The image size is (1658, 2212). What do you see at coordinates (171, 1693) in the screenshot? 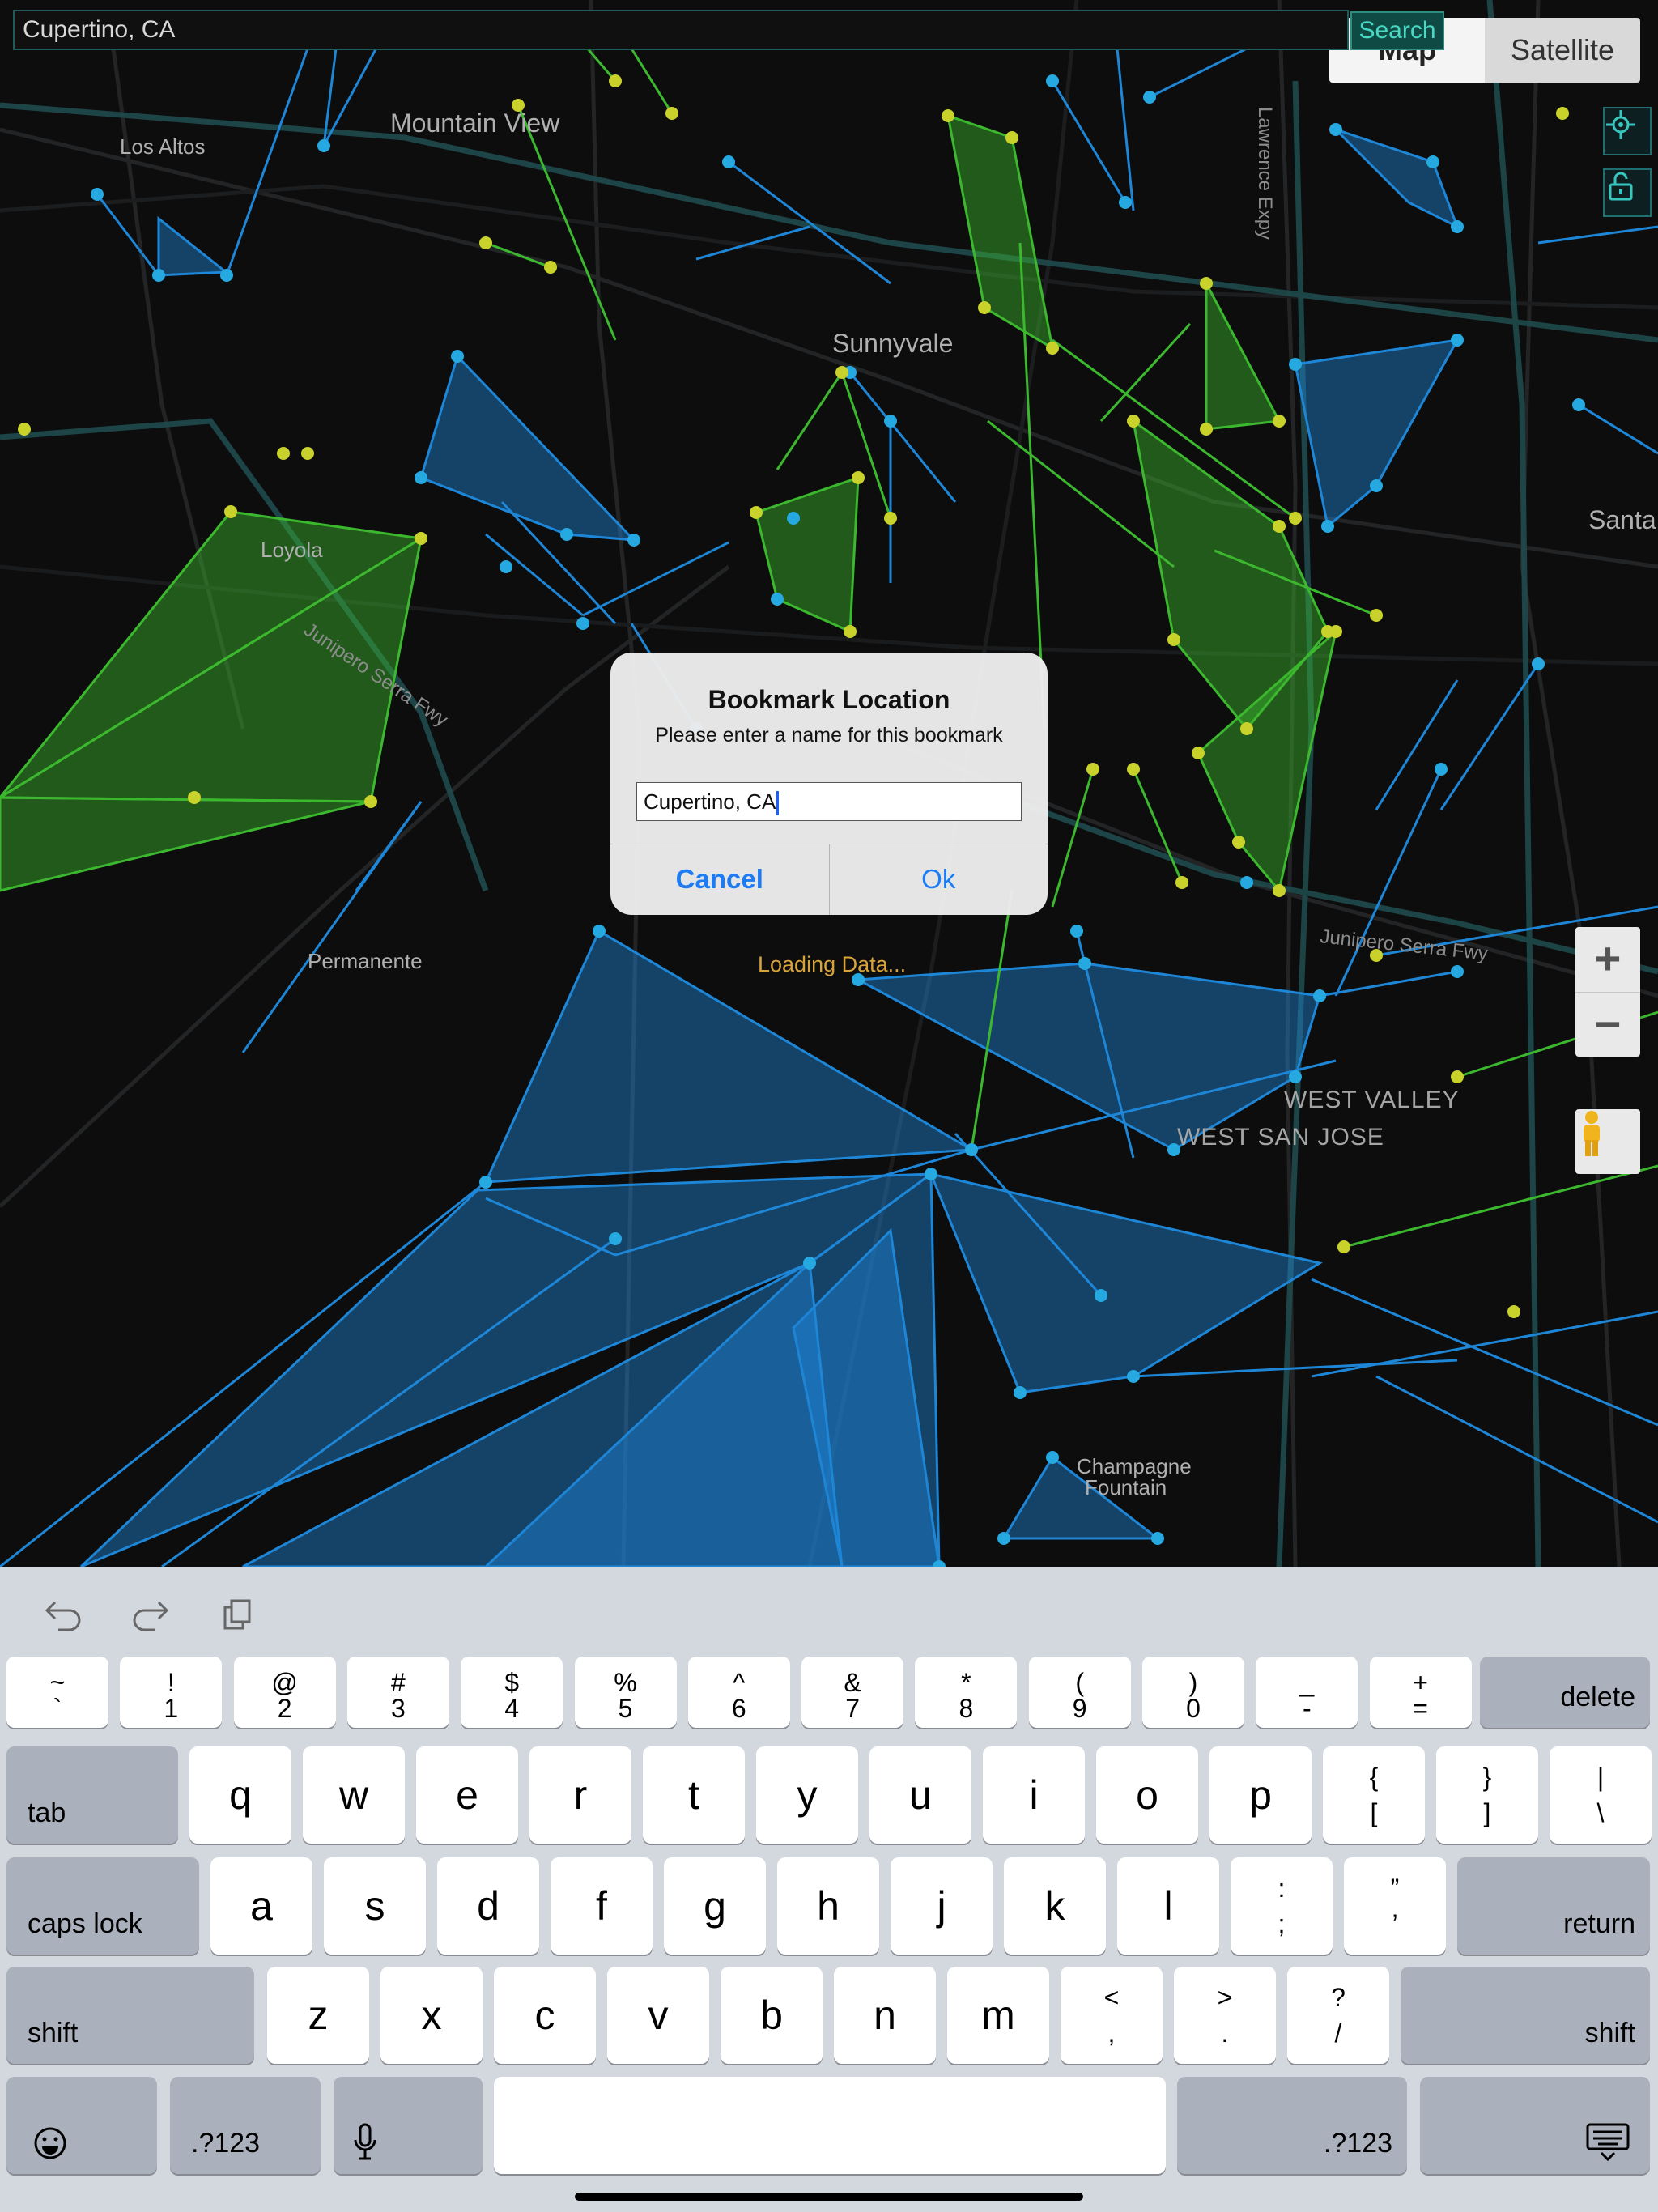
I see `key-1: ! 1` at bounding box center [171, 1693].